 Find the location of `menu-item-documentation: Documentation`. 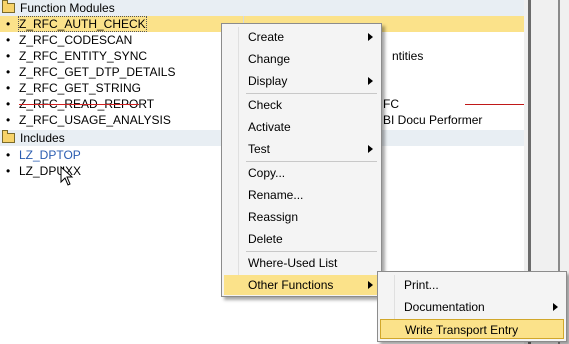

menu-item-documentation: Documentation is located at coordinates (472, 307).